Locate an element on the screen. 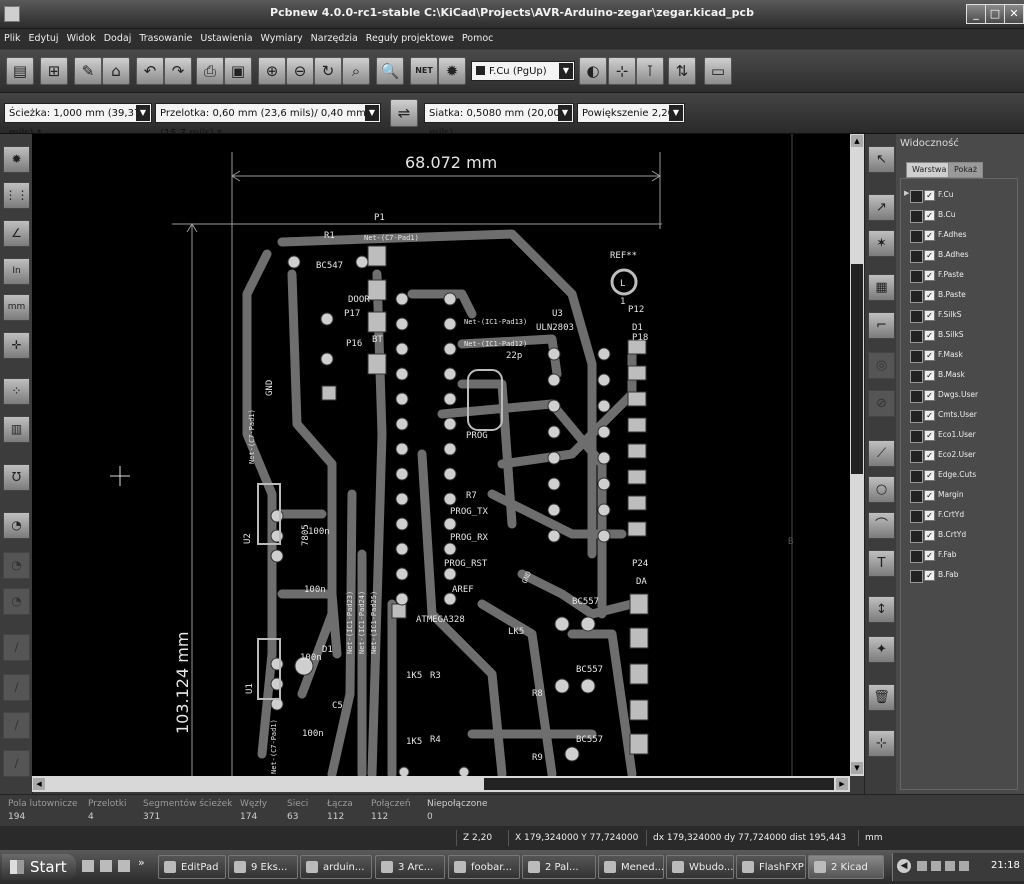 The image size is (1024, 884). add-arc-icon: ⌒ is located at coordinates (881, 525).